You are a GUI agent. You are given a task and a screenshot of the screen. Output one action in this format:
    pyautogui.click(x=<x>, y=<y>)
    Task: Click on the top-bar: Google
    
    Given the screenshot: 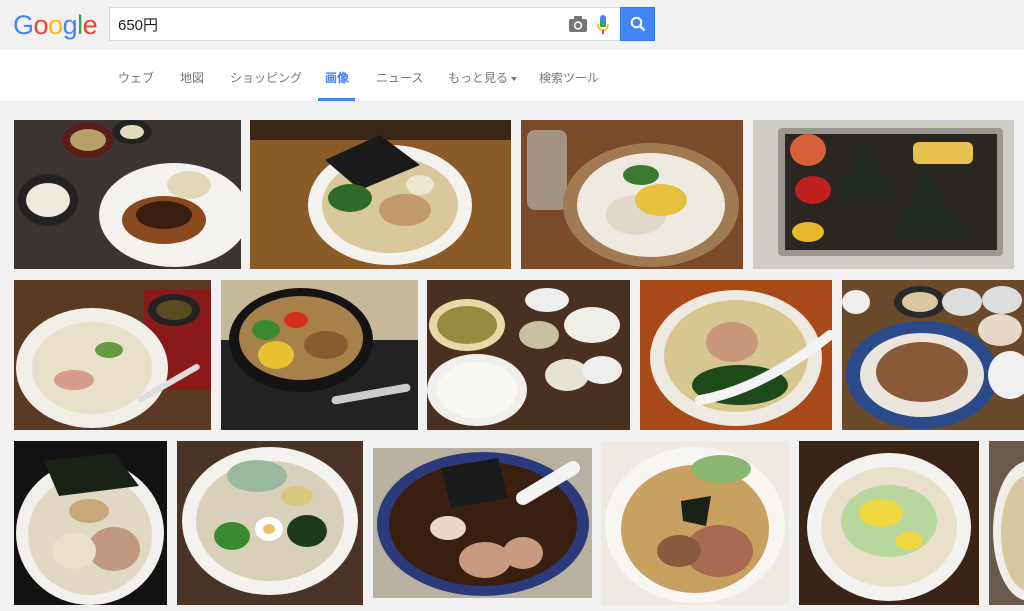 What is the action you would take?
    pyautogui.click(x=512, y=25)
    